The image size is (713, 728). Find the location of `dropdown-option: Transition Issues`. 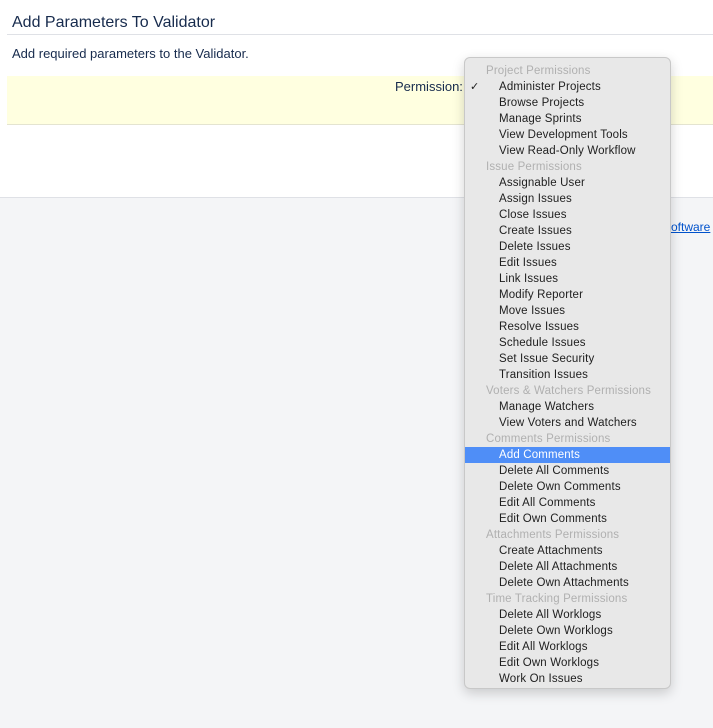

dropdown-option: Transition Issues is located at coordinates (567, 375).